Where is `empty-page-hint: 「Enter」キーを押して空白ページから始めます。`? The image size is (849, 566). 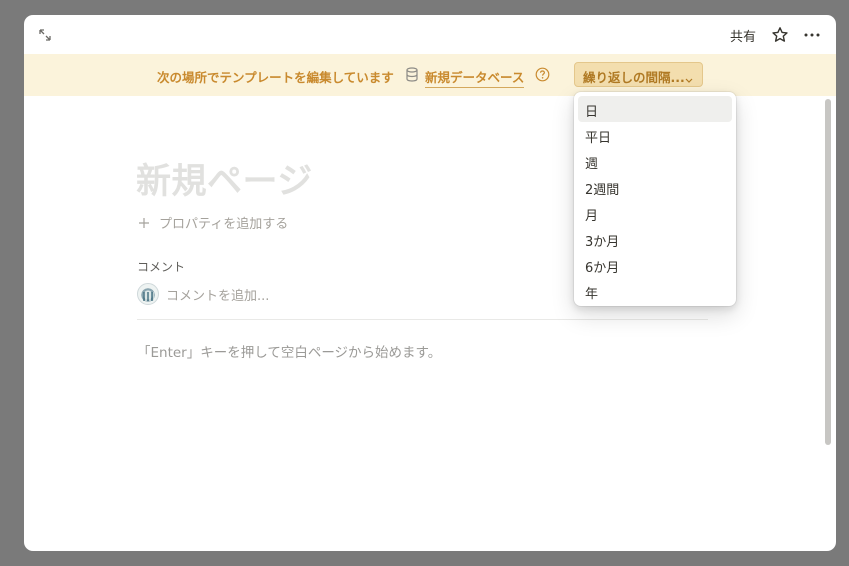 empty-page-hint: 「Enter」キーを押して空白ページから始めます。 is located at coordinates (289, 353).